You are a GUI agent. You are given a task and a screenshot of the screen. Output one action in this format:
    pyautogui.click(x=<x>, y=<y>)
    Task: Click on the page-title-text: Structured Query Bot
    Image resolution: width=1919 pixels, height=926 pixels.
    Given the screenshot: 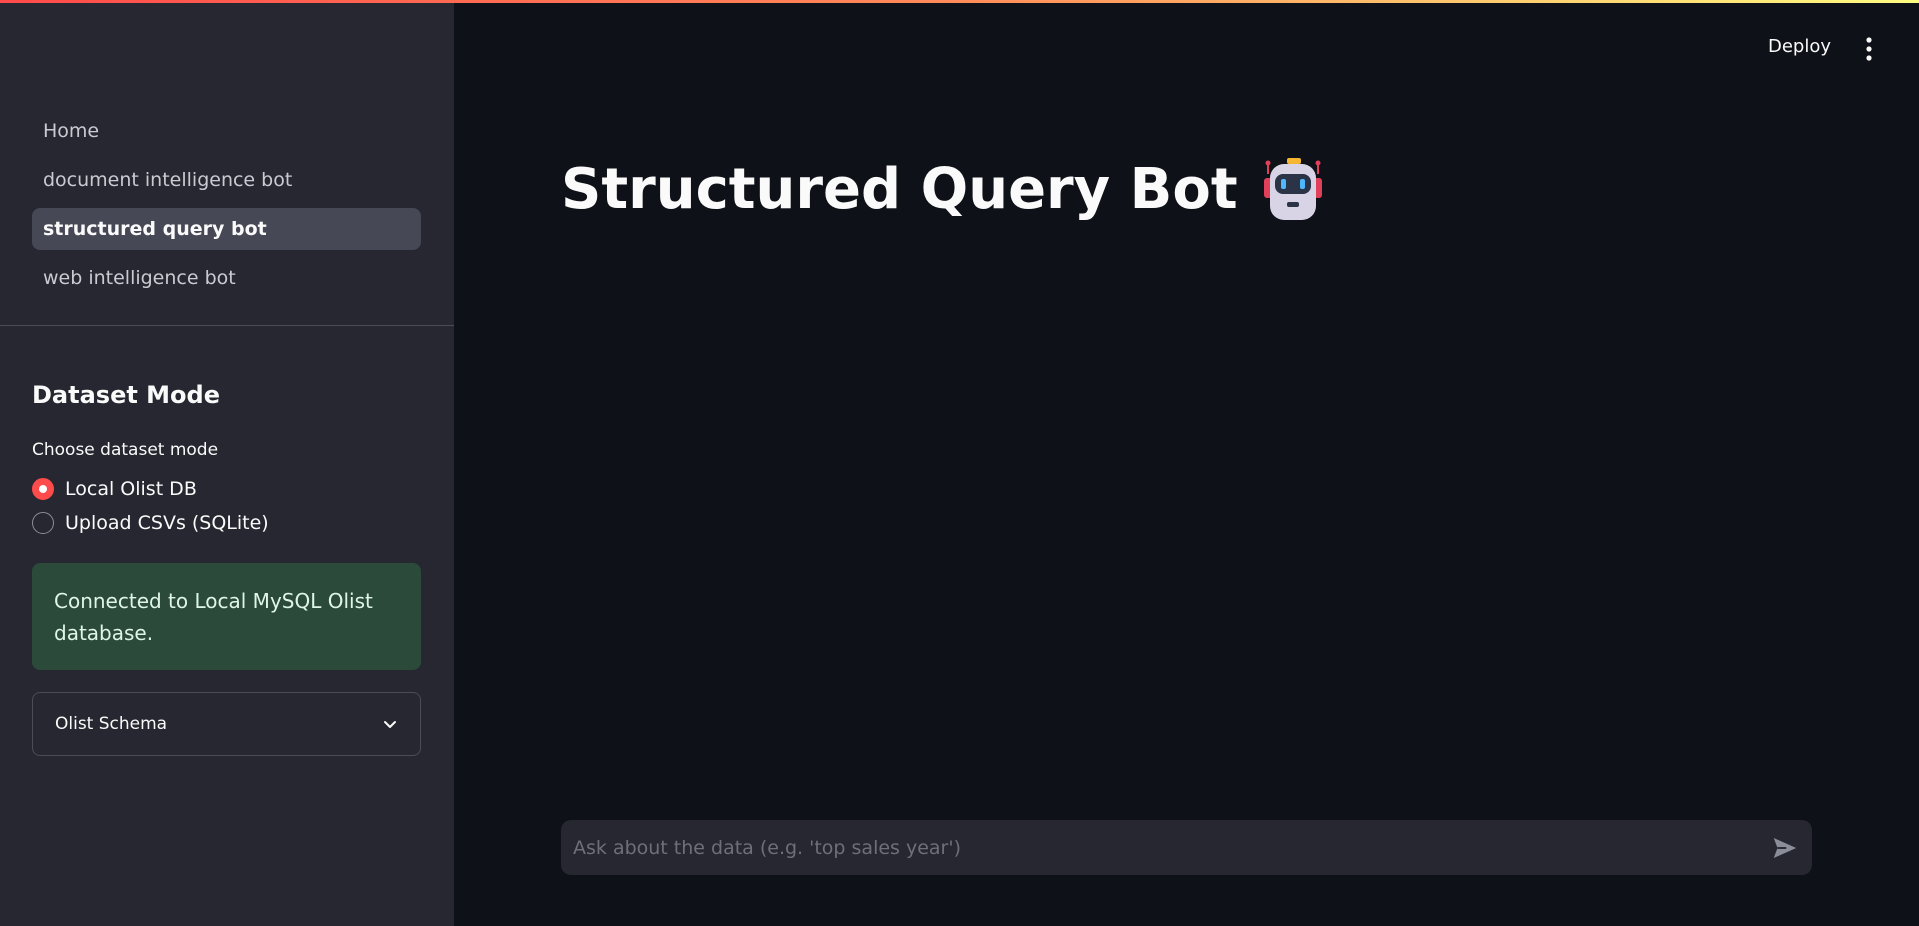 What is the action you would take?
    pyautogui.click(x=899, y=189)
    